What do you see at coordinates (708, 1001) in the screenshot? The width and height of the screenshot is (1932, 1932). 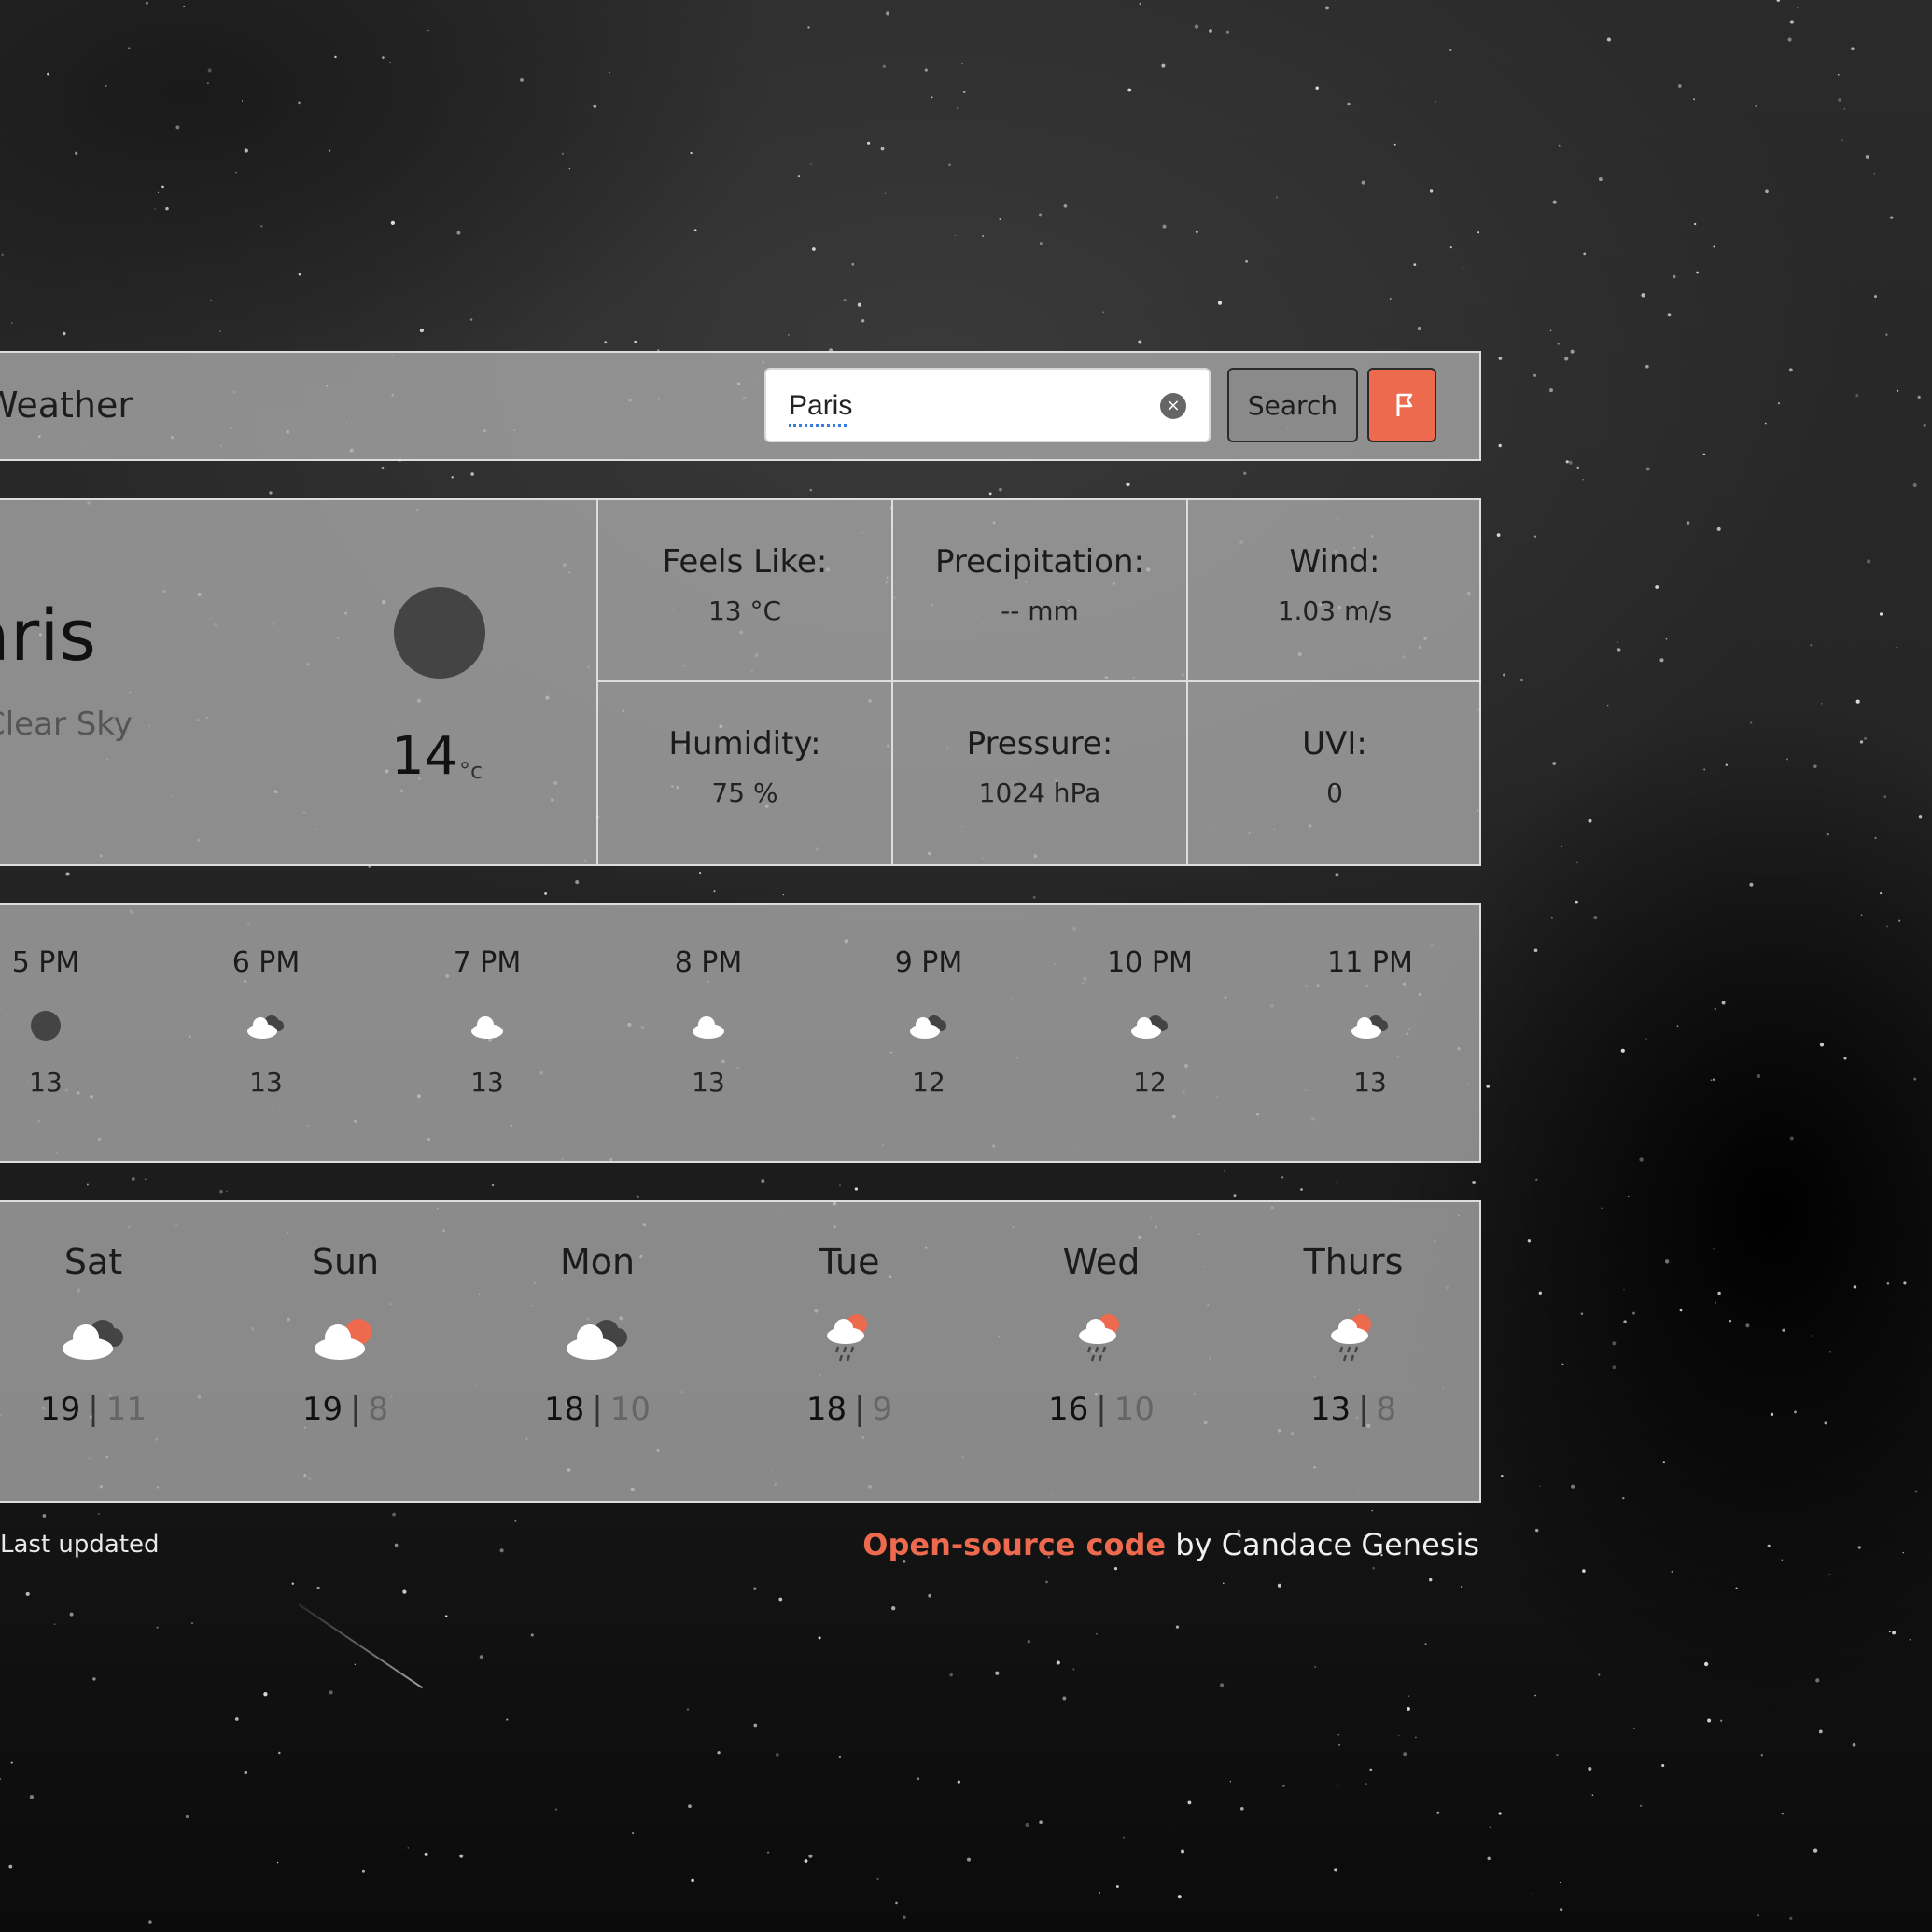 I see `hourly-item: 8 PM 13` at bounding box center [708, 1001].